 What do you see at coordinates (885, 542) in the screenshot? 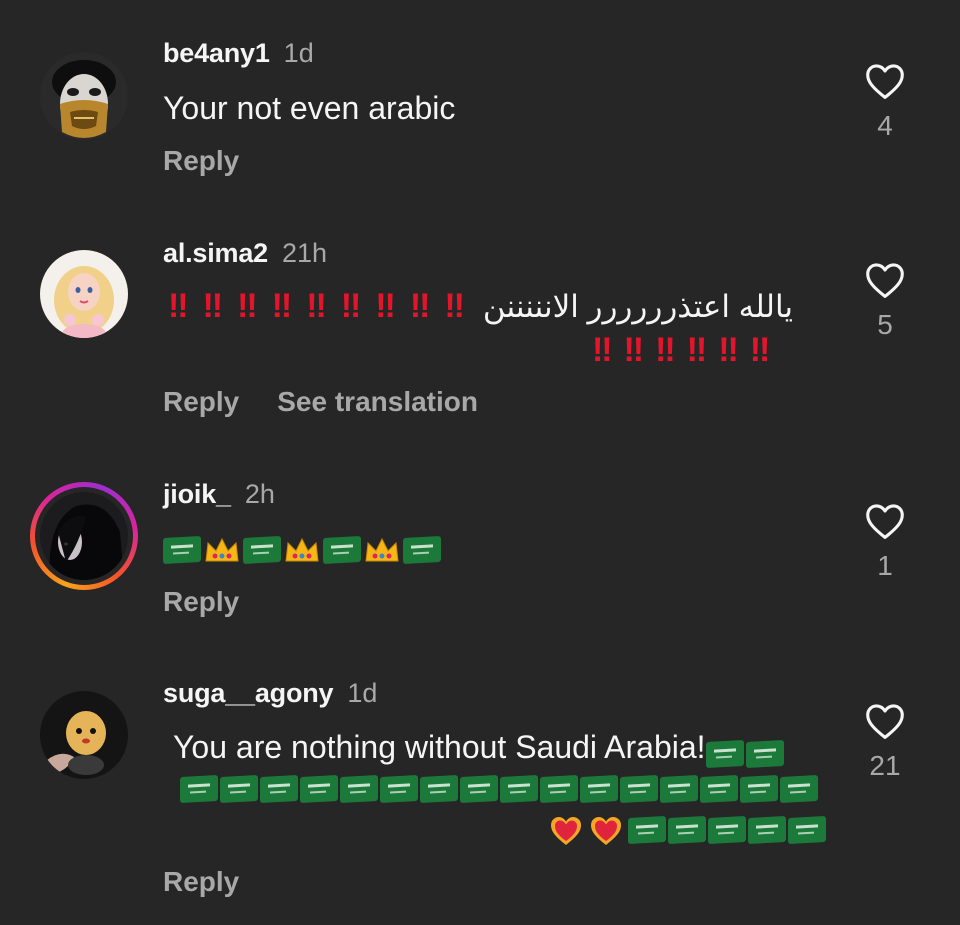
I see `like-button: 1` at bounding box center [885, 542].